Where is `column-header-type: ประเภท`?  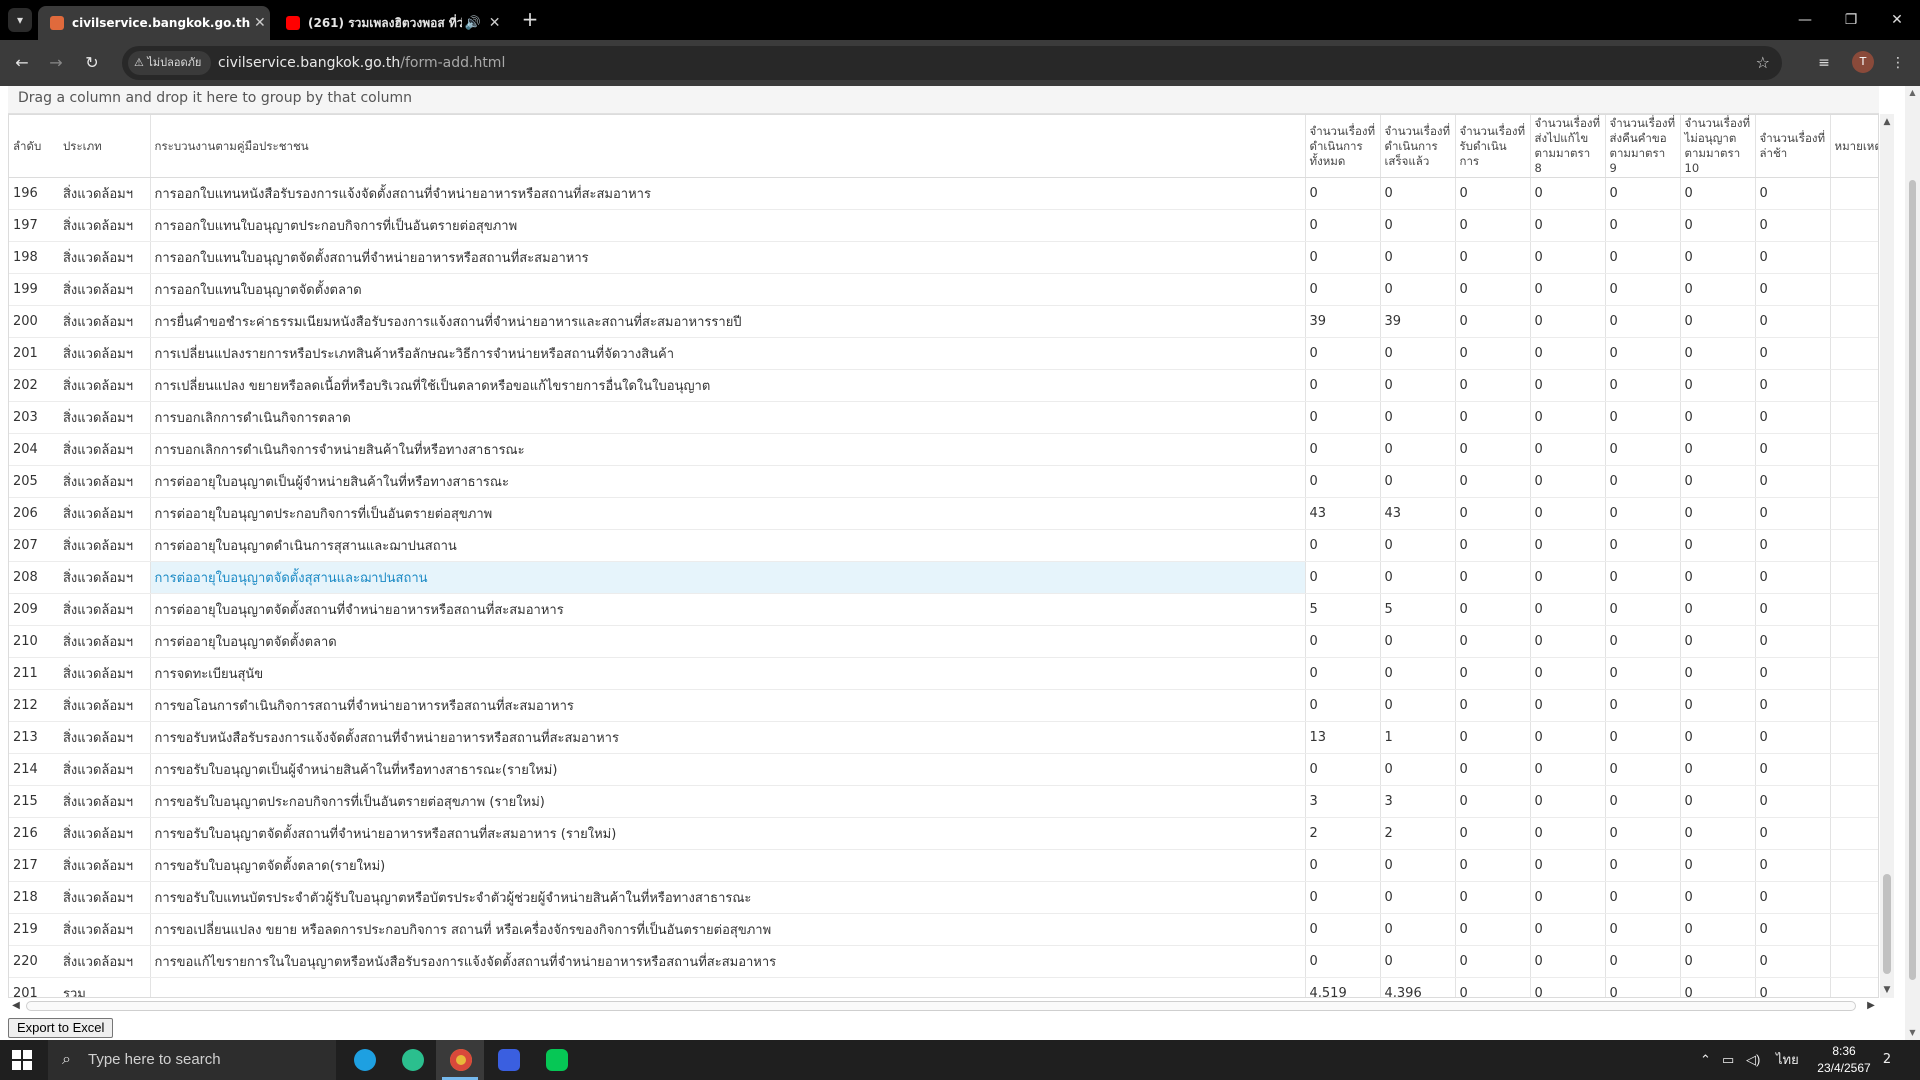
column-header-type: ประเภท is located at coordinates (104, 146).